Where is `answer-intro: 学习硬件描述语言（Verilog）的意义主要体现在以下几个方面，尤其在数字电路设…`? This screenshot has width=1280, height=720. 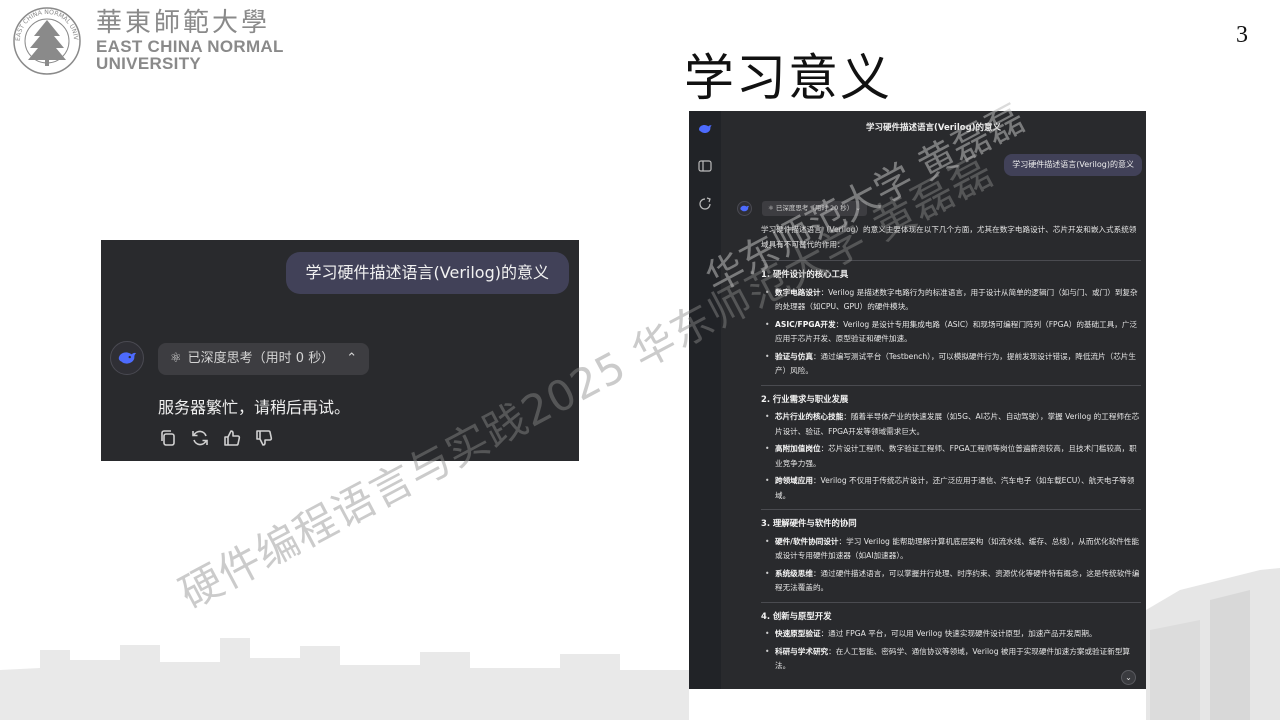 answer-intro: 学习硬件描述语言（Verilog）的意义主要体现在以下几个方面，尤其在数字电路设… is located at coordinates (949, 237).